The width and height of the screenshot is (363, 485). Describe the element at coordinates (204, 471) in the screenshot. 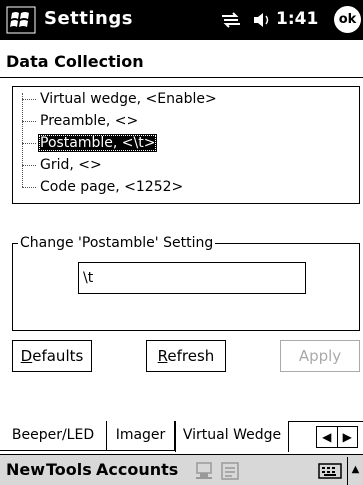

I see `send-receive-icon` at that location.